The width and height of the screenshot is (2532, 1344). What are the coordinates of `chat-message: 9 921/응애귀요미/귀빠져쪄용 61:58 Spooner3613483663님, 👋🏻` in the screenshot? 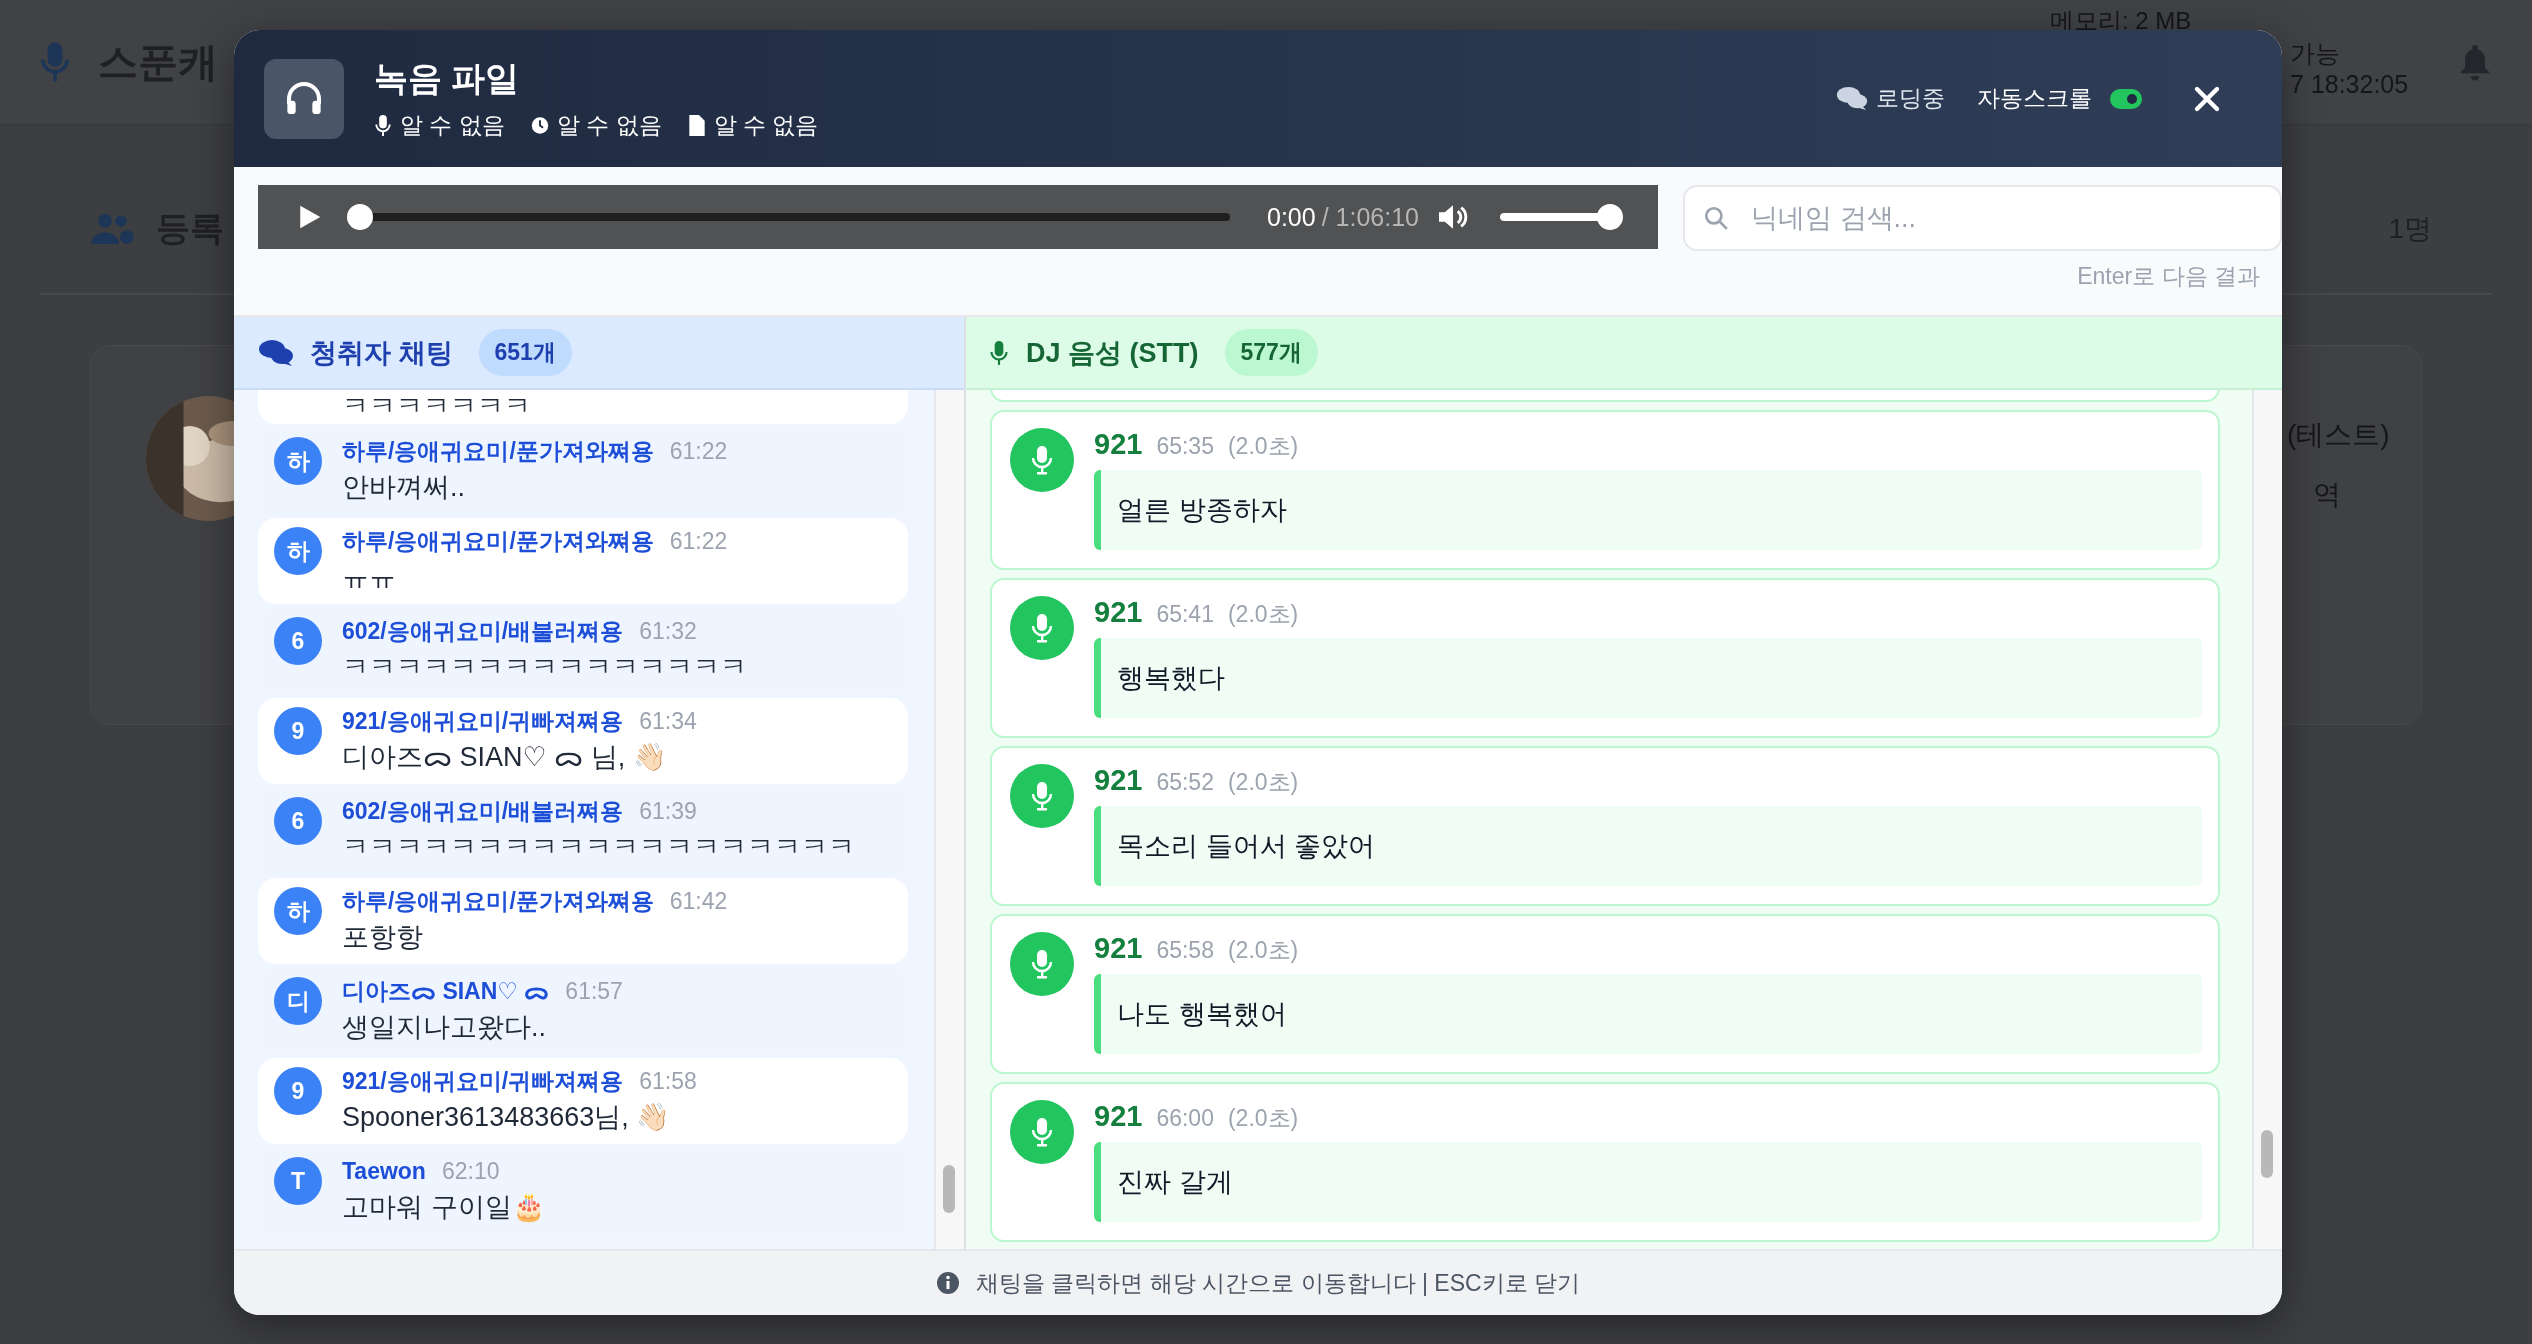 It's located at (583, 1101).